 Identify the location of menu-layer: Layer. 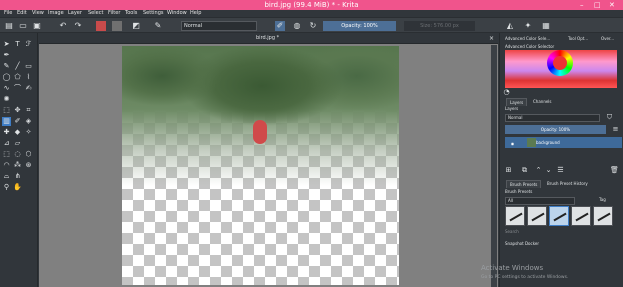
(75, 13).